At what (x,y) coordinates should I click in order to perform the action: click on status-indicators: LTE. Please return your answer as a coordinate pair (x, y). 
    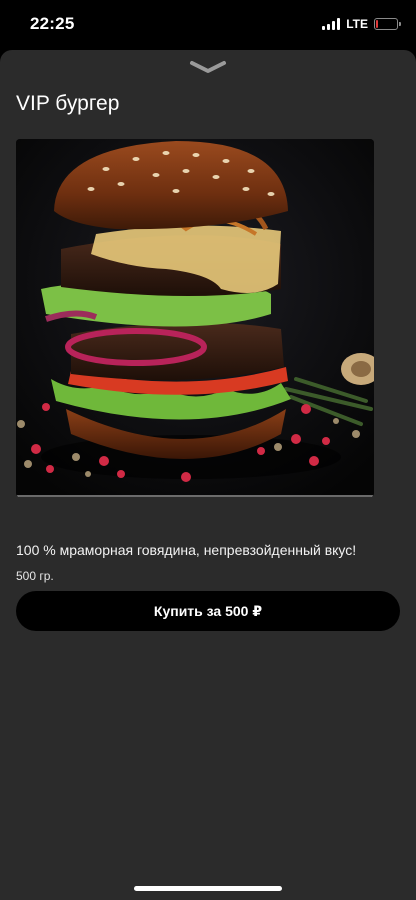
    Looking at the image, I should click on (361, 24).